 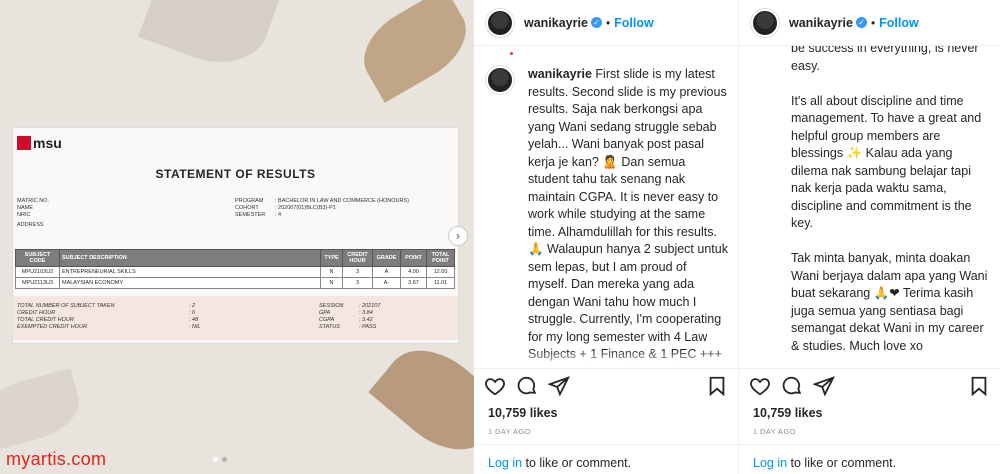 What do you see at coordinates (33, 213) in the screenshot?
I see `student-info-labels: MATRIC NO. NAME NRIC ADDRESS` at bounding box center [33, 213].